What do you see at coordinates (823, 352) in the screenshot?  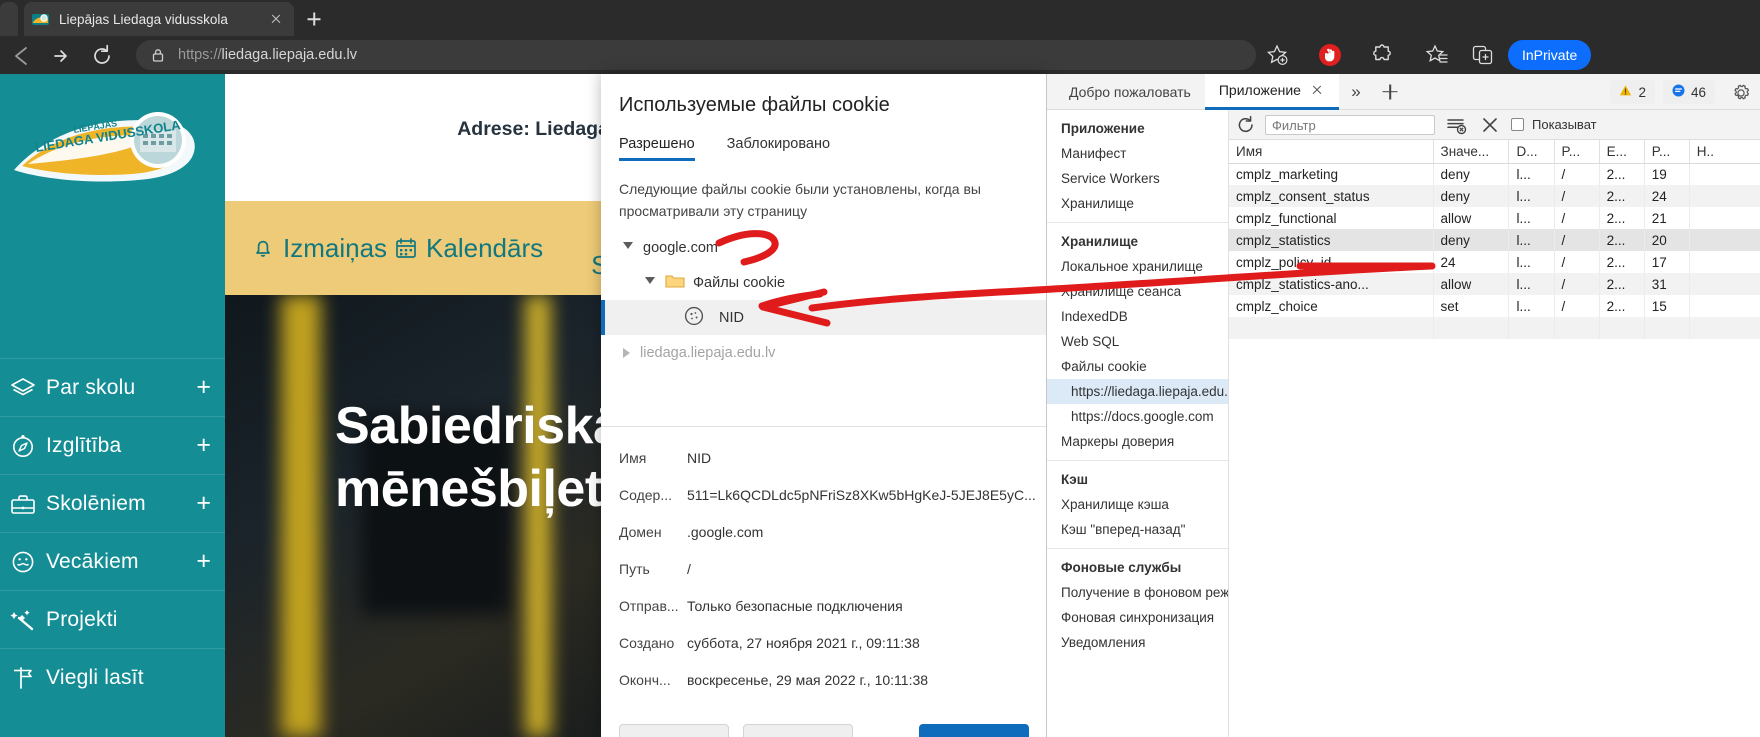 I see `tree-node-liedaga: liedaga.liepaja.edu.lv` at bounding box center [823, 352].